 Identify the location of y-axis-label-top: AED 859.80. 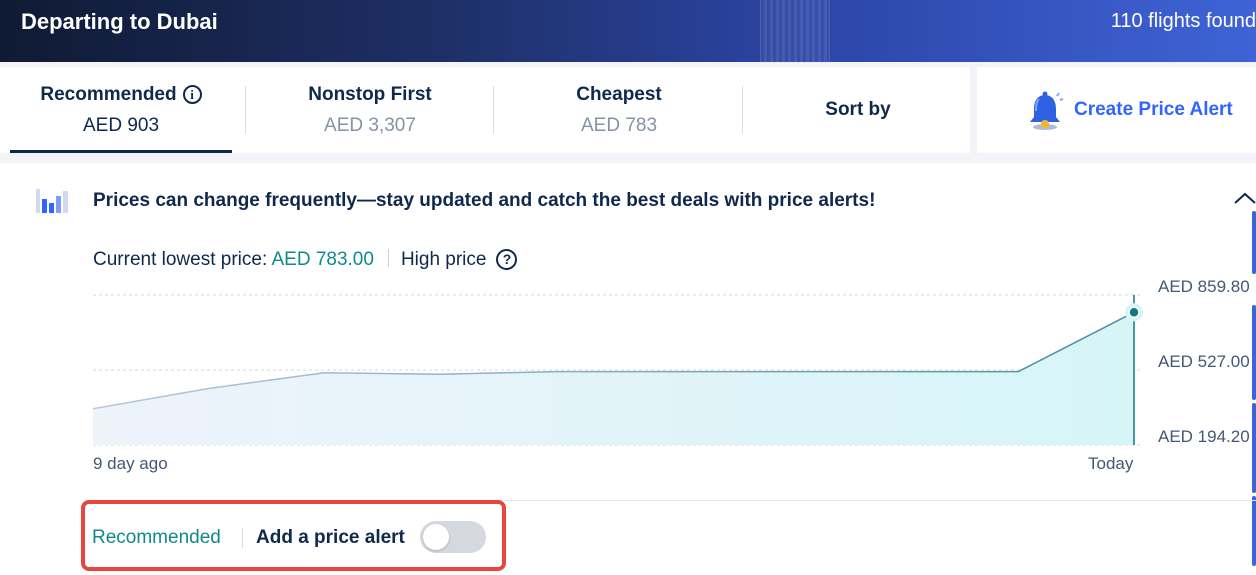
(1204, 286).